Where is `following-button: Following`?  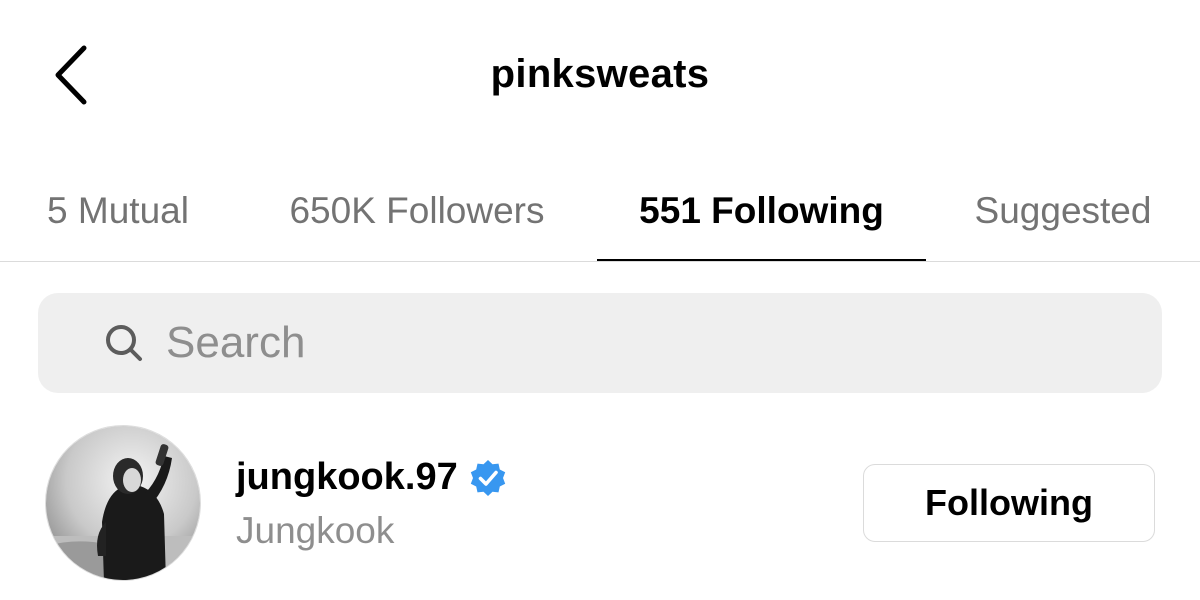
following-button: Following is located at coordinates (1009, 503).